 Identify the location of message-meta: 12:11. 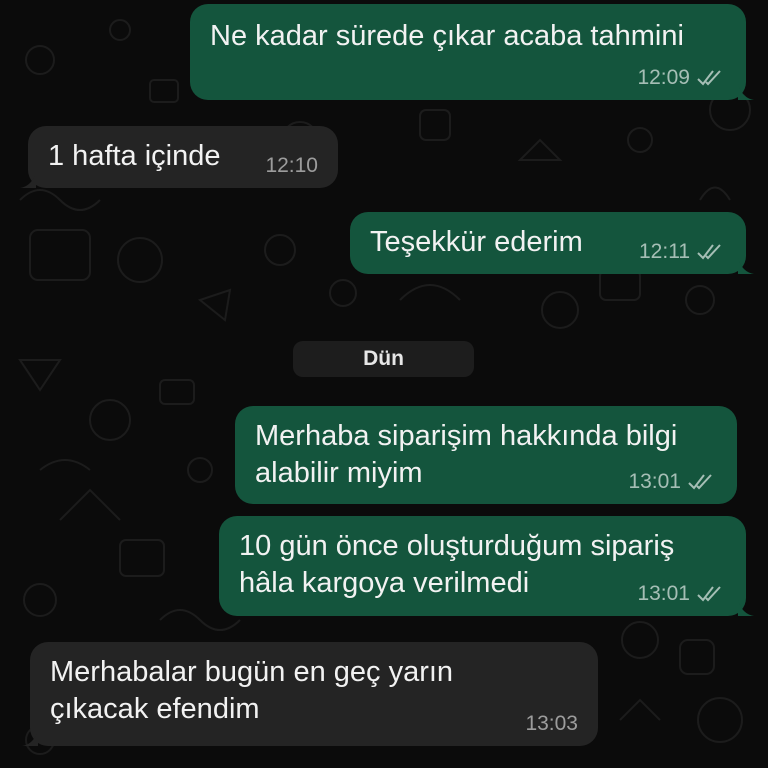
(682, 252).